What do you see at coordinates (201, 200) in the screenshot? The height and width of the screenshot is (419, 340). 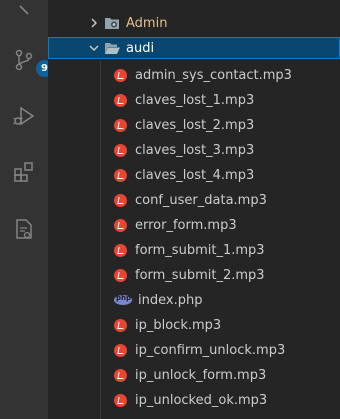 I see `file-label: conf_user_data.mp3` at bounding box center [201, 200].